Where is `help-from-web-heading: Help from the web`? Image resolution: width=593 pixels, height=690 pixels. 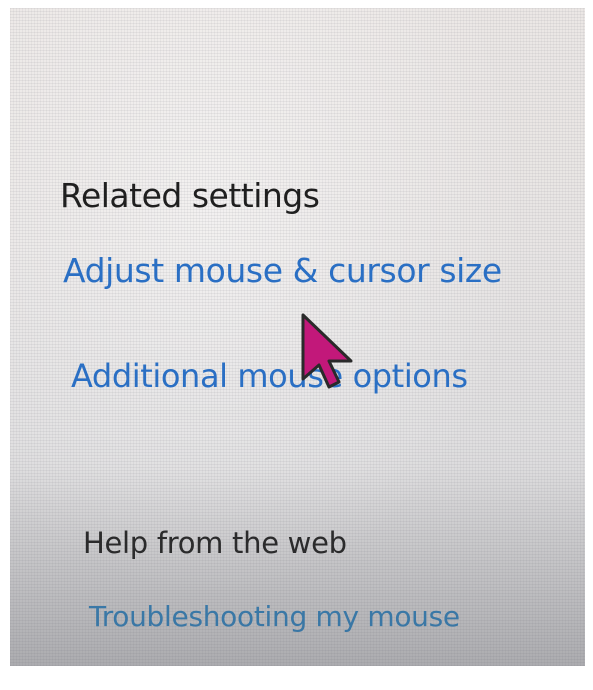
help-from-web-heading: Help from the web is located at coordinates (215, 543).